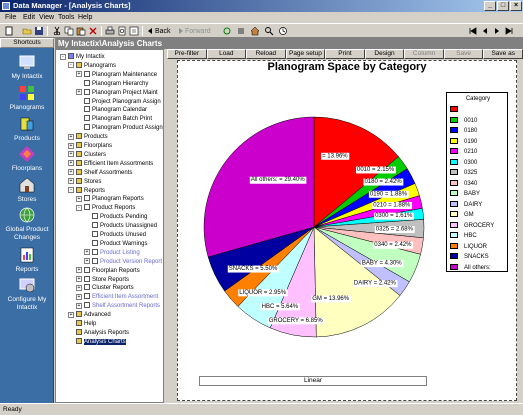 The image size is (523, 415). Describe the element at coordinates (269, 31) in the screenshot. I see `search-icon` at that location.